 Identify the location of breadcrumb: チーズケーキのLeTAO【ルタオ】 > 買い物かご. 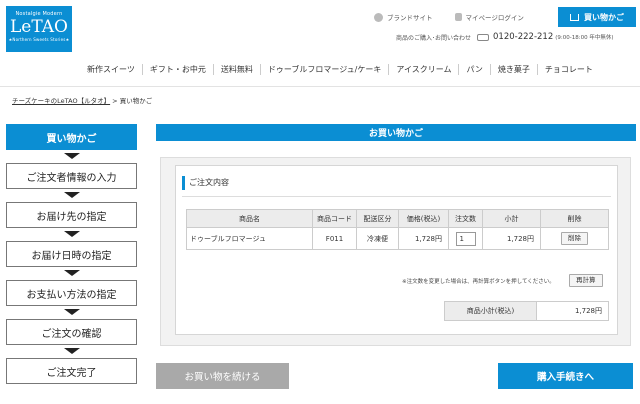
(82, 100).